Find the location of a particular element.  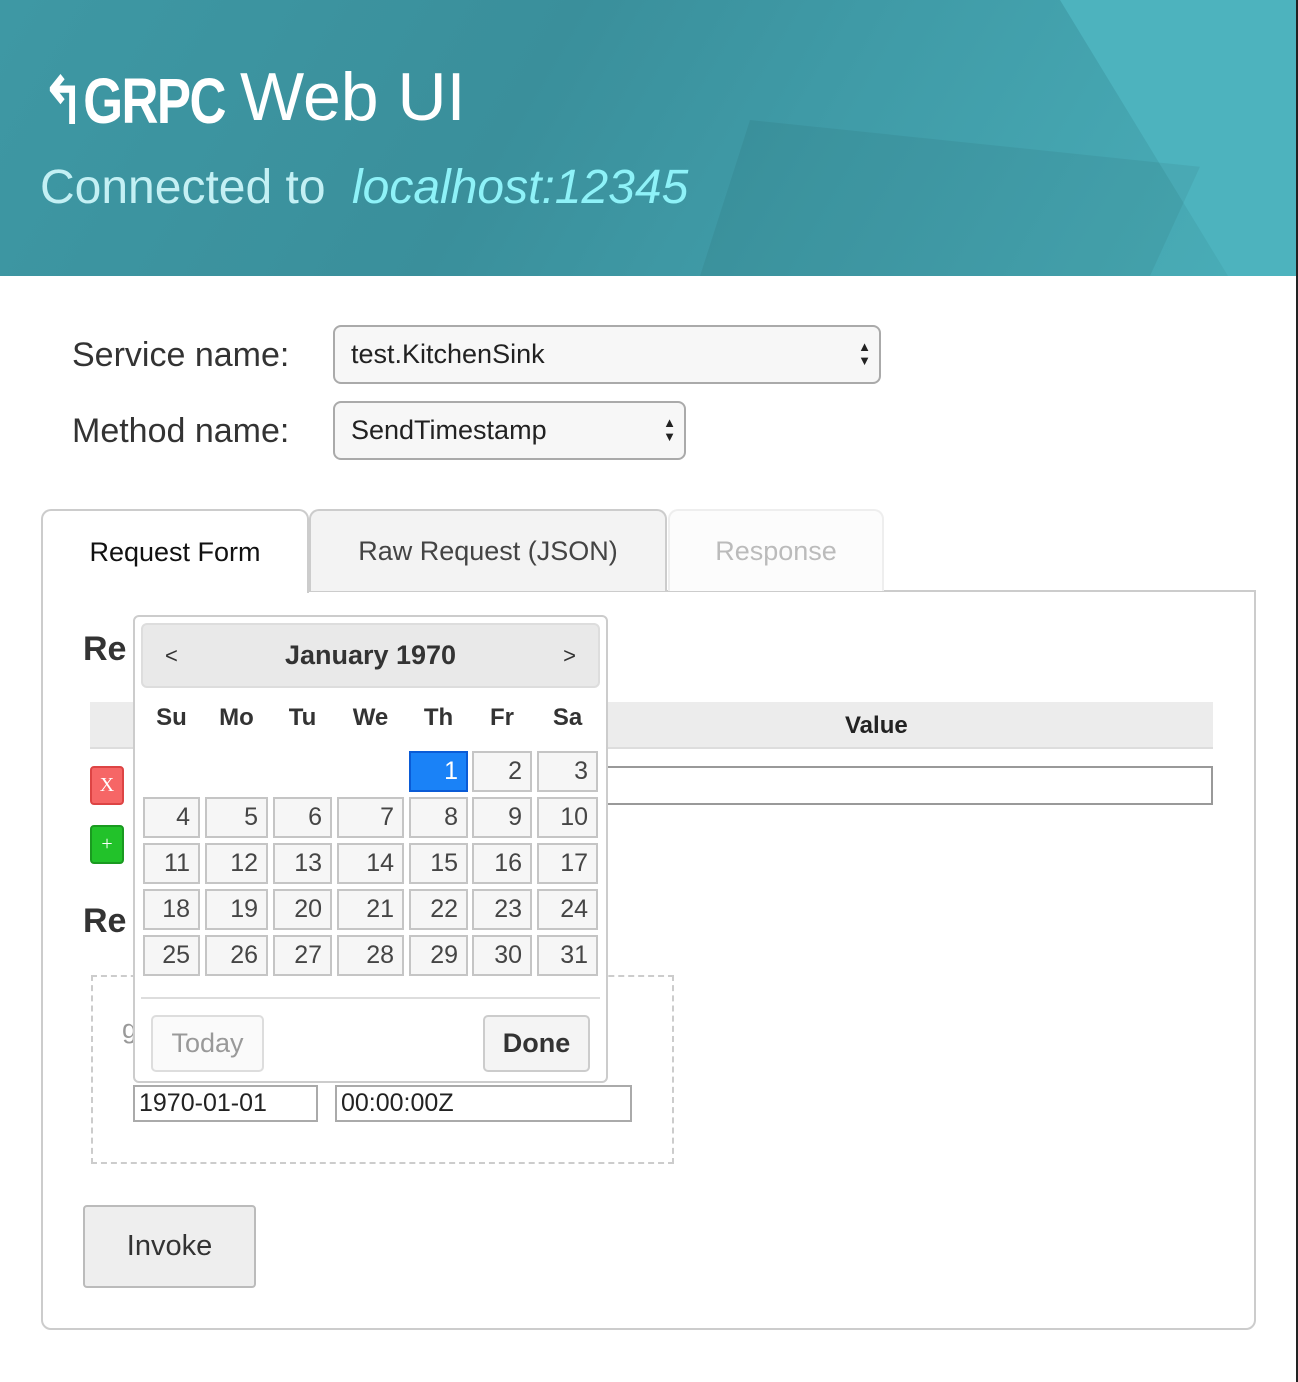

remove-row-button: X is located at coordinates (107, 785).